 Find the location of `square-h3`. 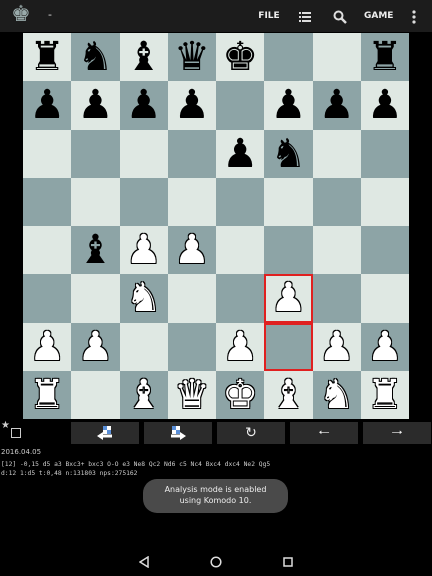

square-h3 is located at coordinates (384, 298).